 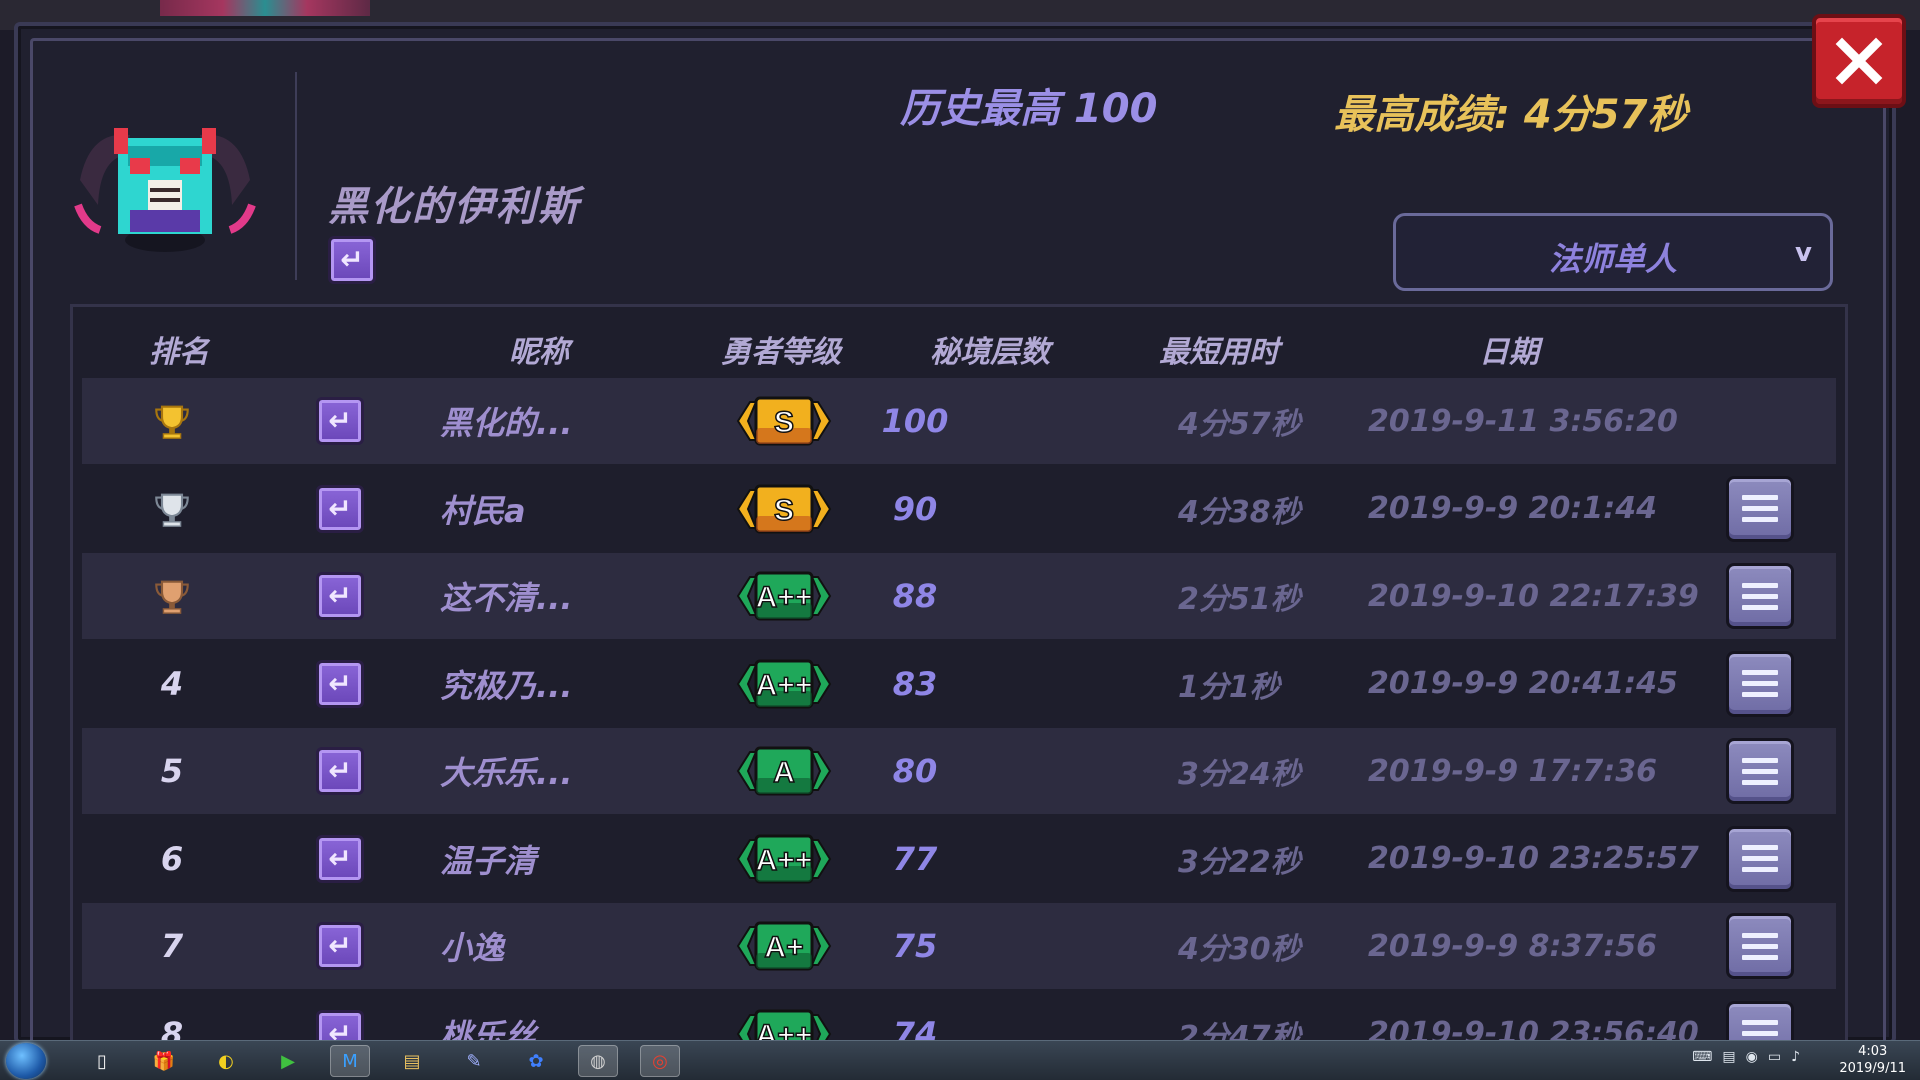 What do you see at coordinates (474, 1061) in the screenshot?
I see `feather-icon: ✎` at bounding box center [474, 1061].